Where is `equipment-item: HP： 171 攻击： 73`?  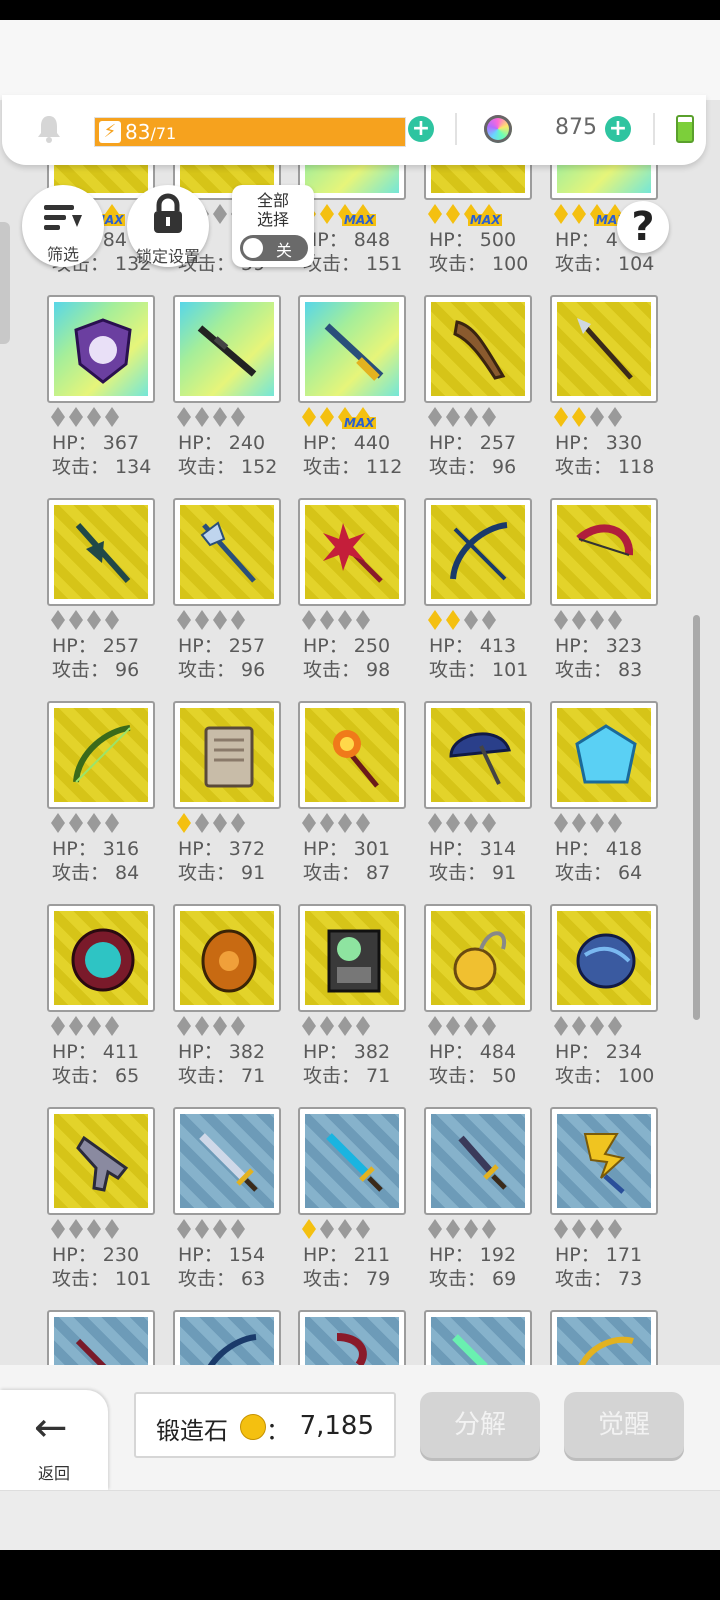 equipment-item: HP： 171 攻击： 73 is located at coordinates (606, 1207).